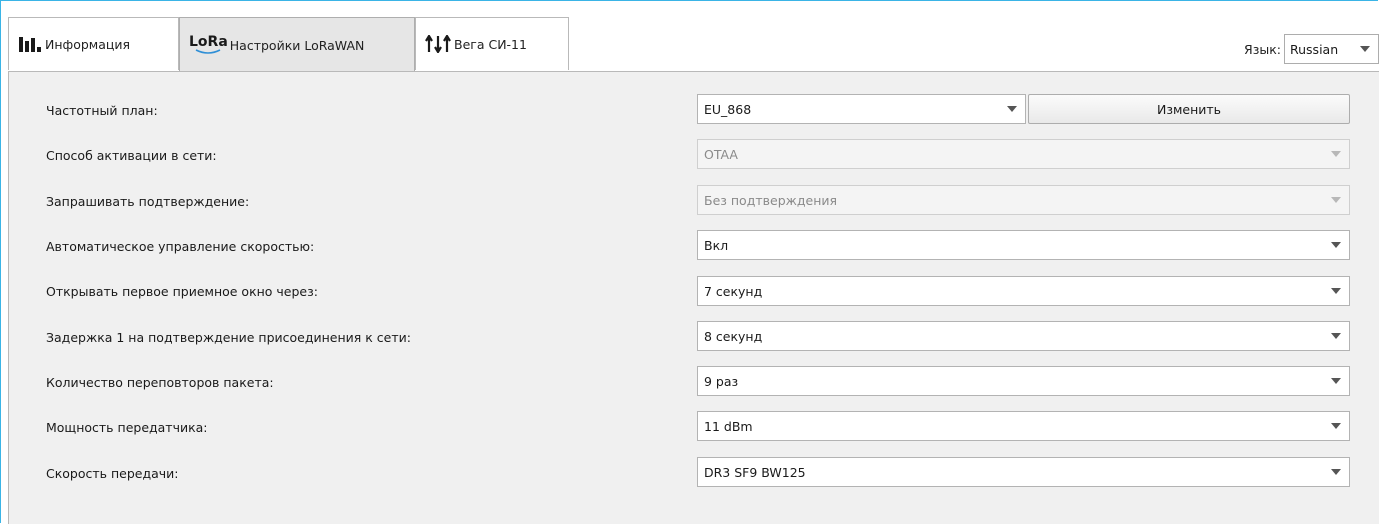  I want to click on tx-power-value: 11 dBm, so click(728, 426).